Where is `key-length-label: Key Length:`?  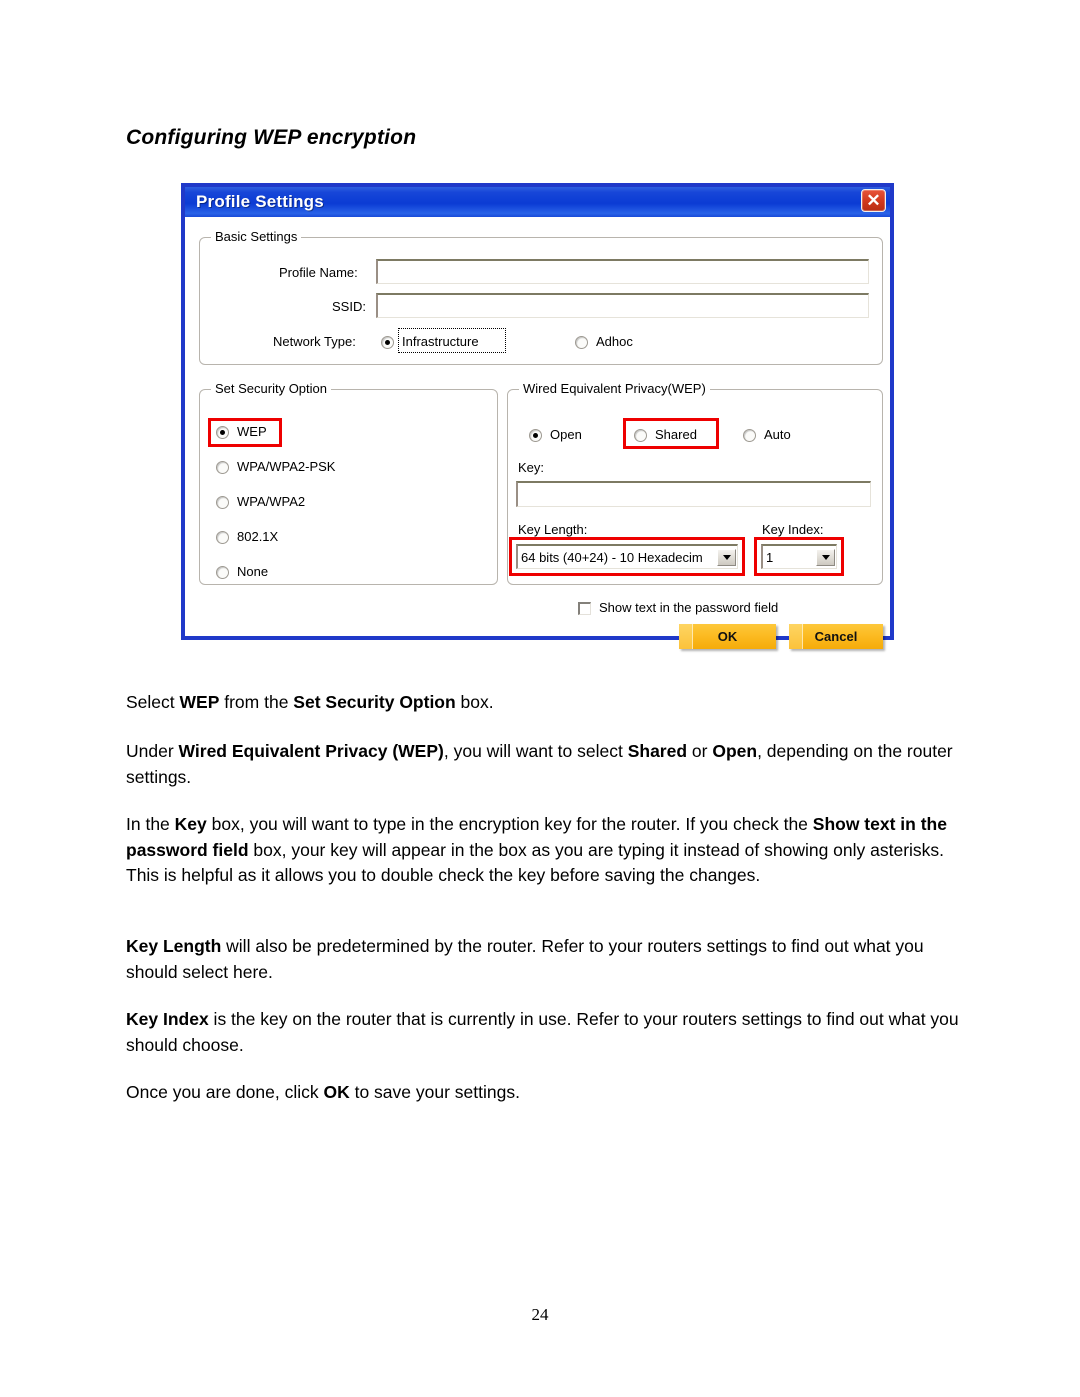 key-length-label: Key Length: is located at coordinates (553, 529).